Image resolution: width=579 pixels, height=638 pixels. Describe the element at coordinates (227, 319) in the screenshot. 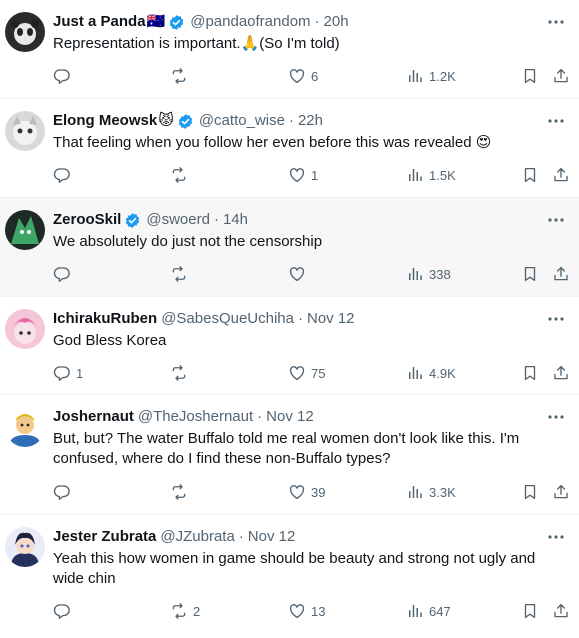

I see `user-handle: @SabesQueUchiha` at that location.